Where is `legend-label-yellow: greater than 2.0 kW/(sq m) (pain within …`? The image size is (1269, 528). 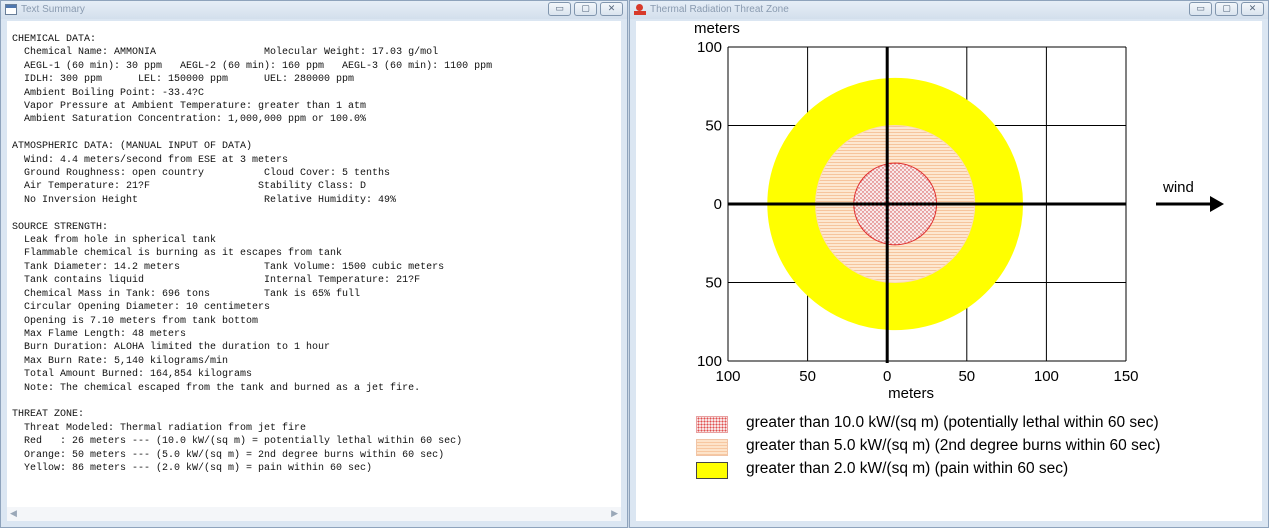 legend-label-yellow: greater than 2.0 kW/(sq m) (pain within … is located at coordinates (907, 468).